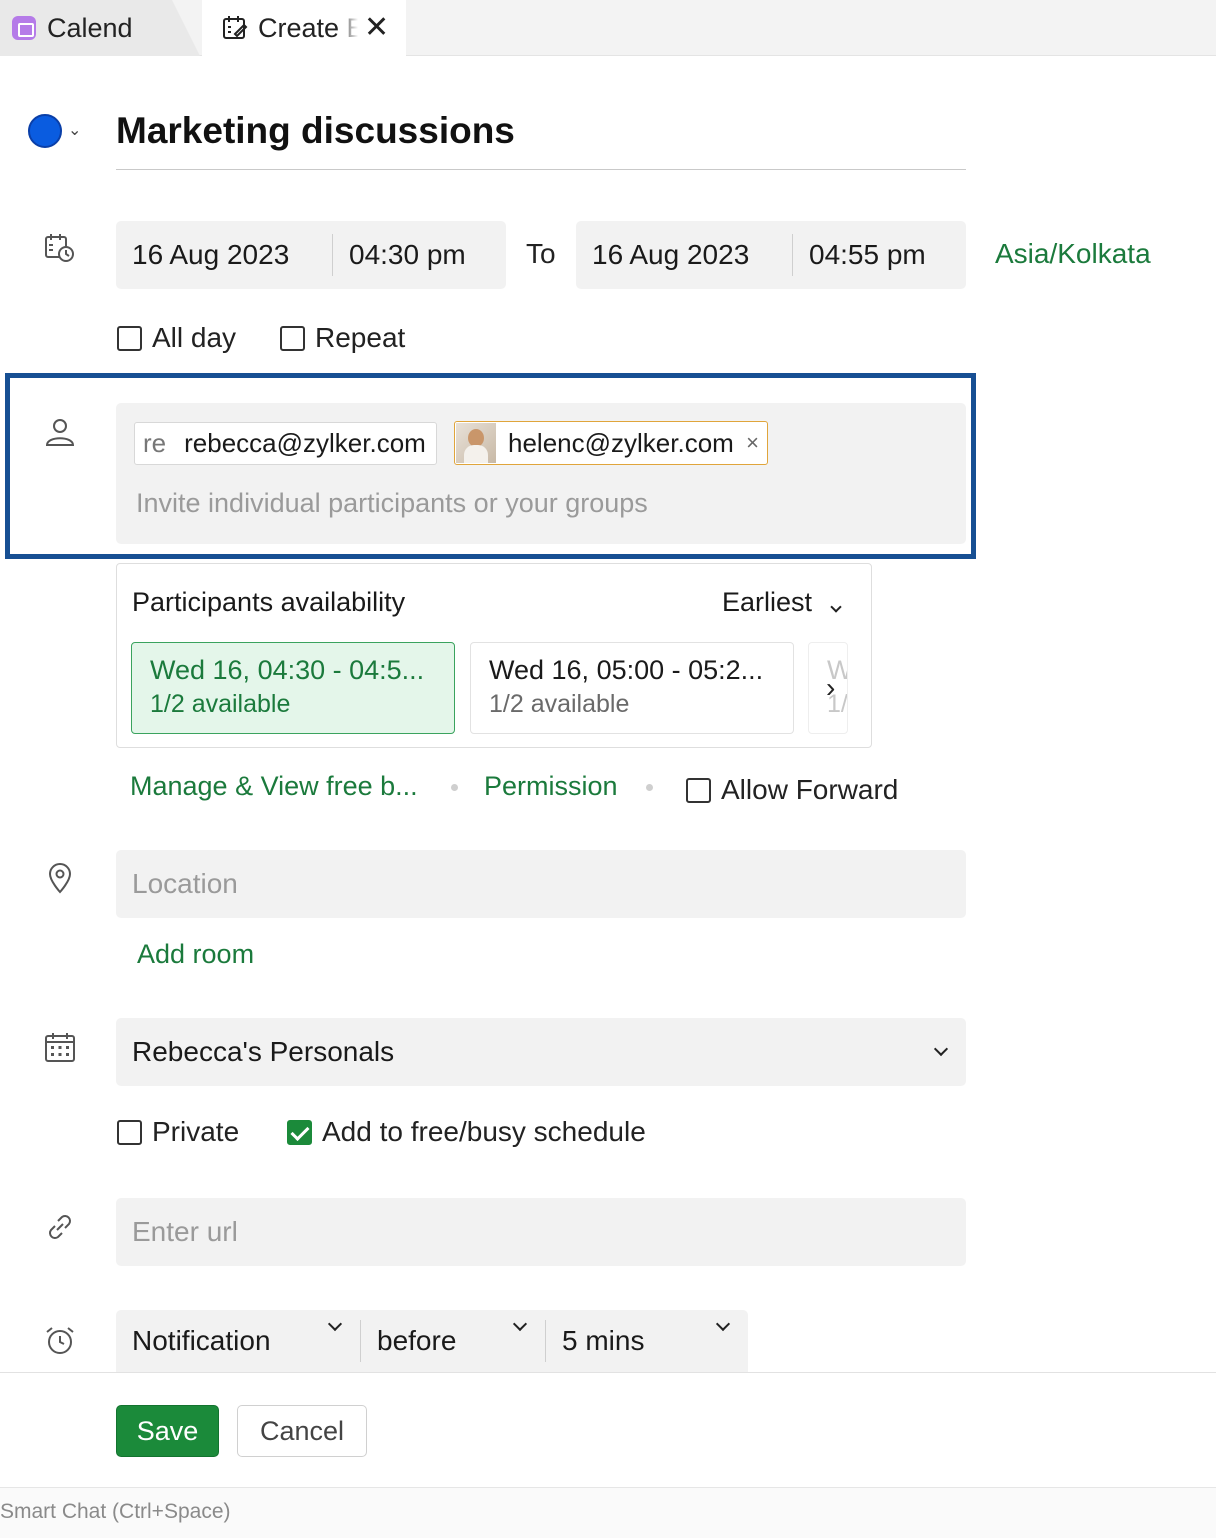  Describe the element at coordinates (417, 1340) in the screenshot. I see `reminder-when-value: before` at that location.